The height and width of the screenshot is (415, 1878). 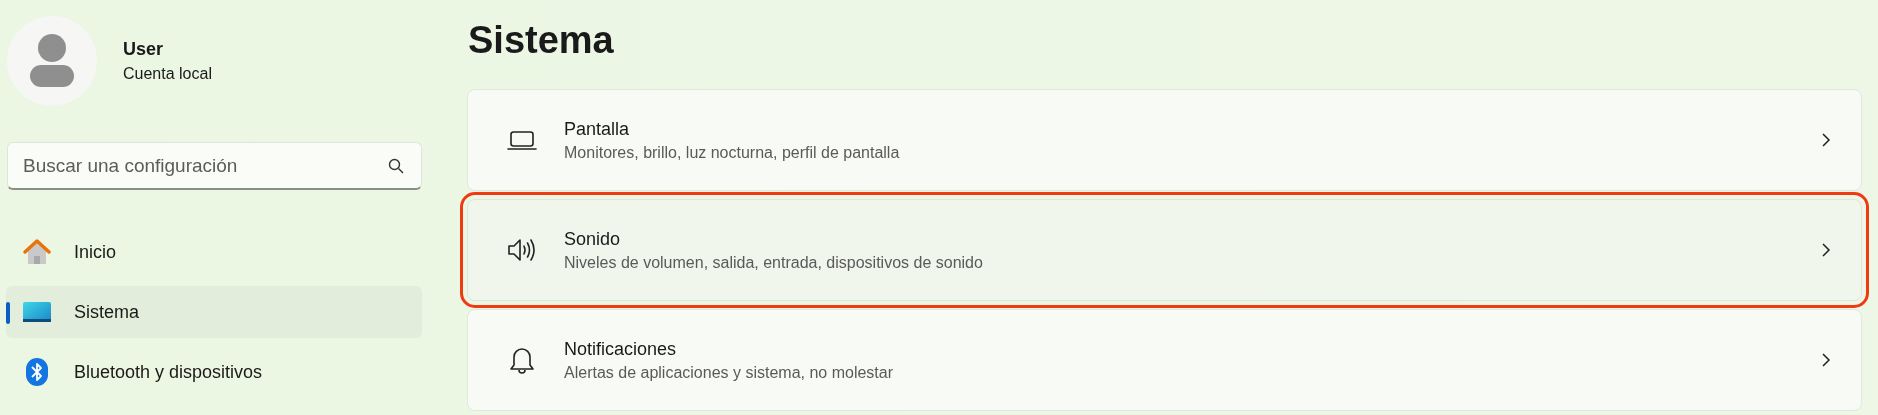 What do you see at coordinates (37, 372) in the screenshot?
I see `bluetooth-icon` at bounding box center [37, 372].